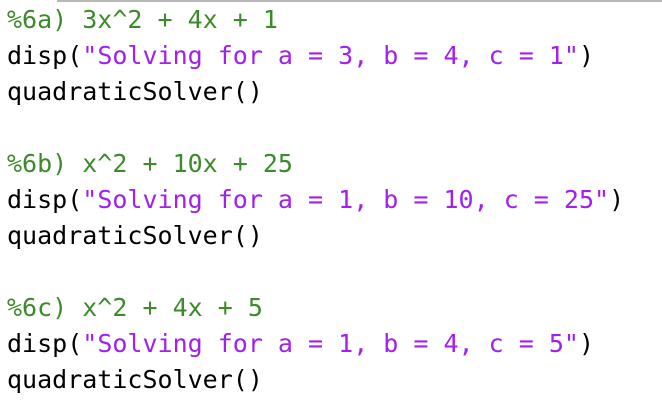  I want to click on string-literal: "Solving for a = 1, b = 10, c = 25", so click(346, 199).